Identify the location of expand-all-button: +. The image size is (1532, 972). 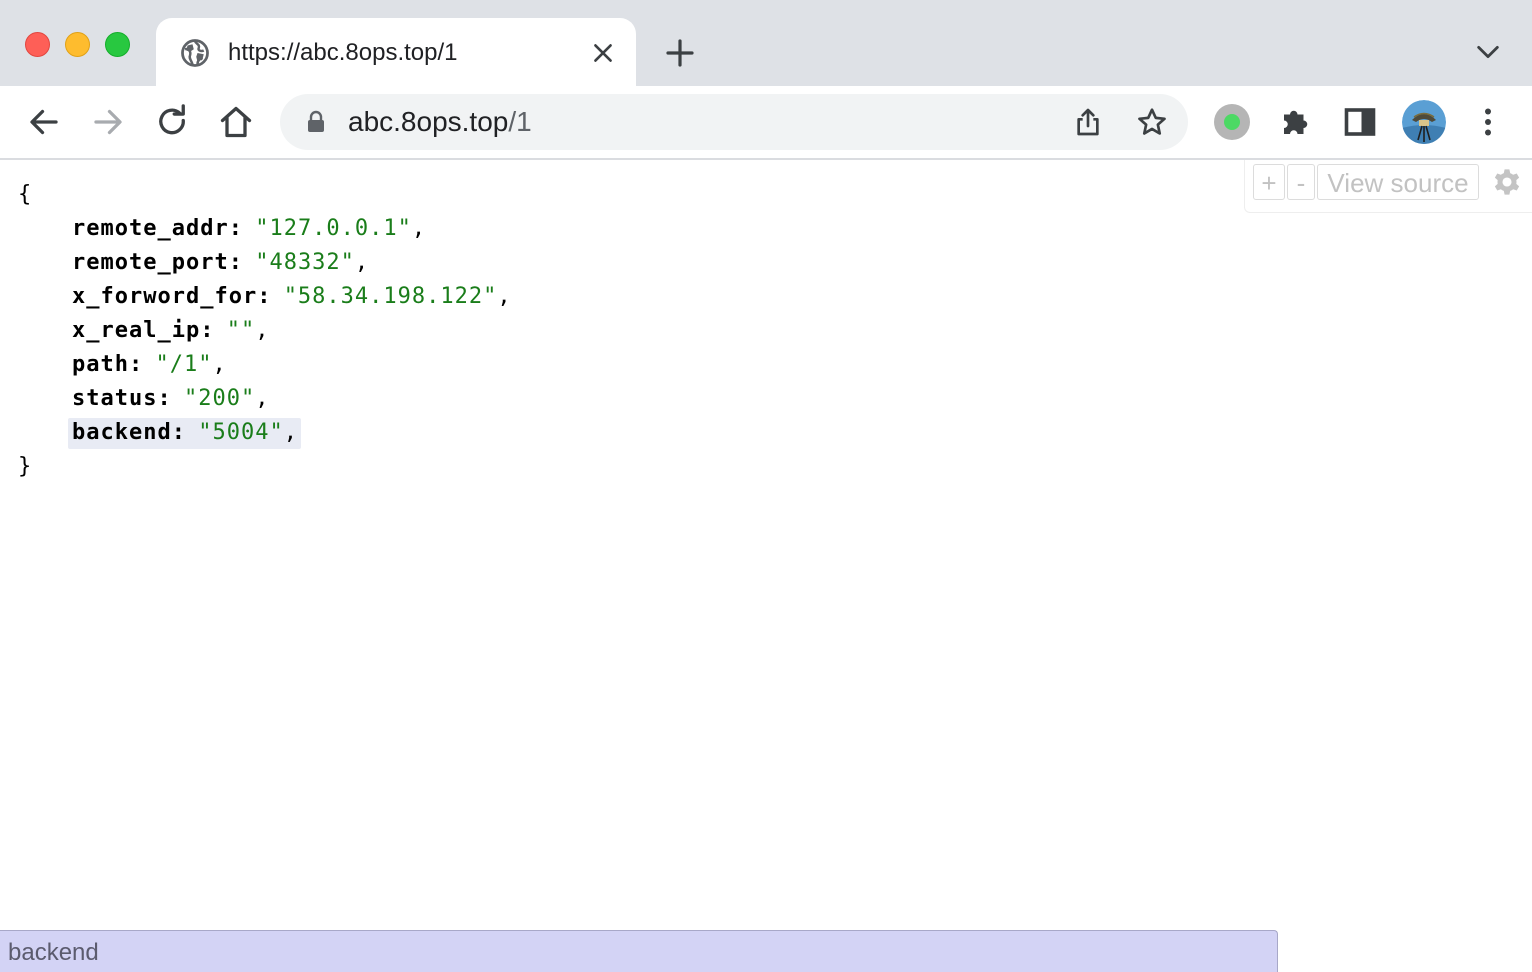
(1269, 182).